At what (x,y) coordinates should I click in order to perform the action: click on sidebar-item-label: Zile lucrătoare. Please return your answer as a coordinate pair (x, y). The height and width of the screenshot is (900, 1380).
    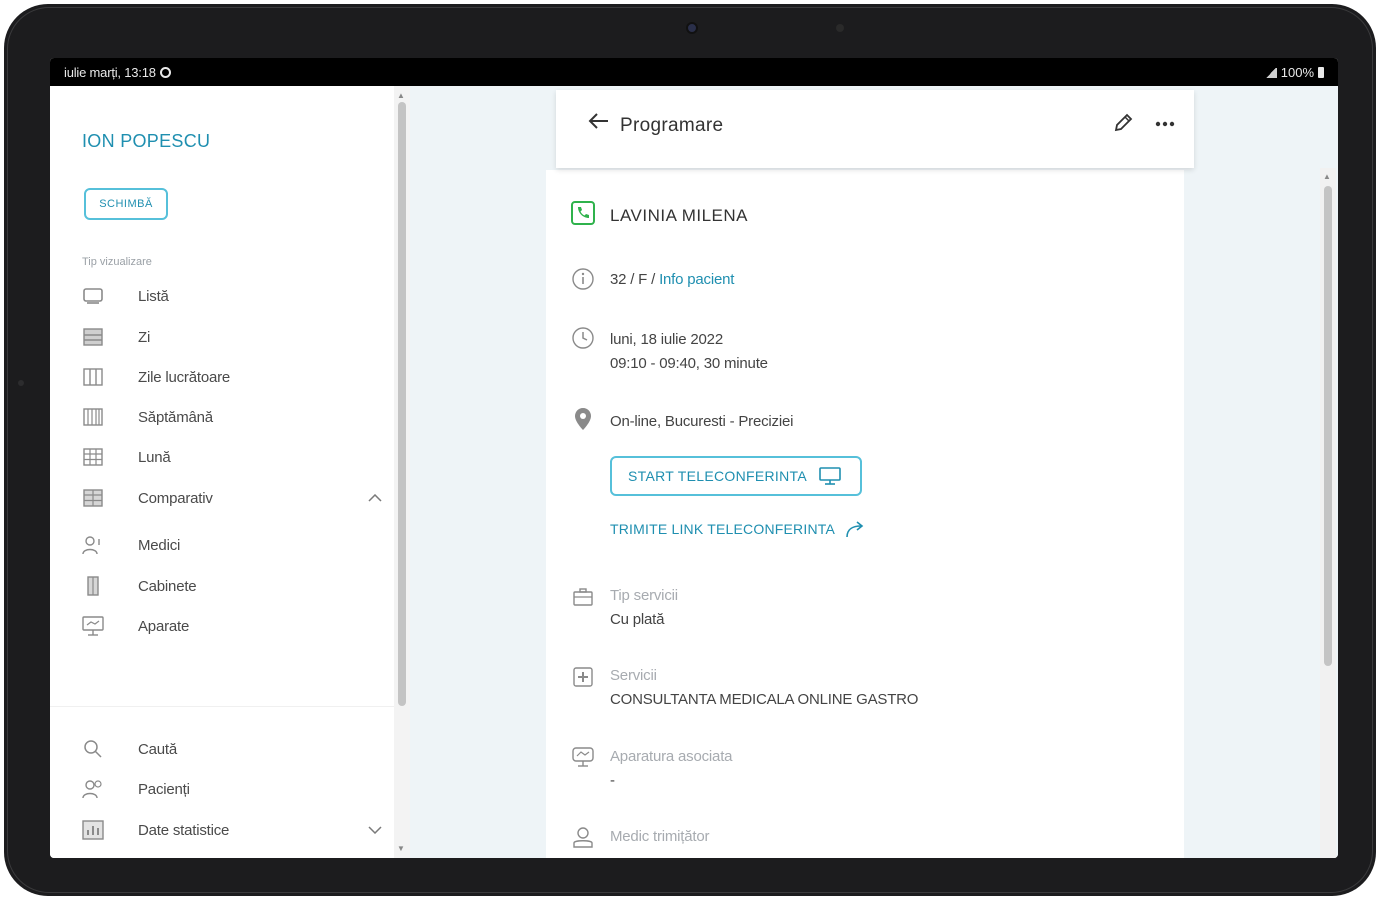
    Looking at the image, I should click on (184, 377).